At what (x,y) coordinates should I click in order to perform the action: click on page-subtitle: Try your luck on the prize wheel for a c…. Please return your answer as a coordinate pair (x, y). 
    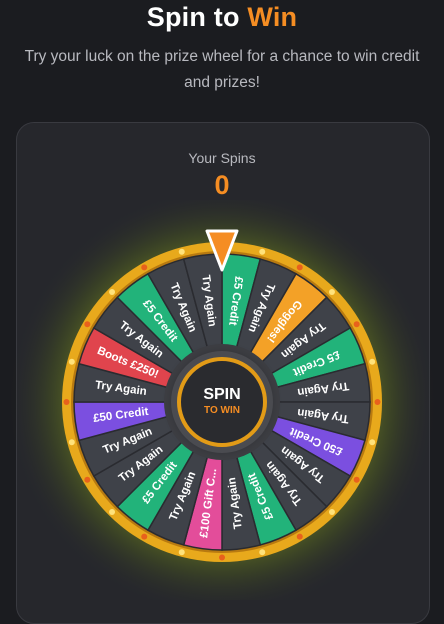
    Looking at the image, I should click on (222, 69).